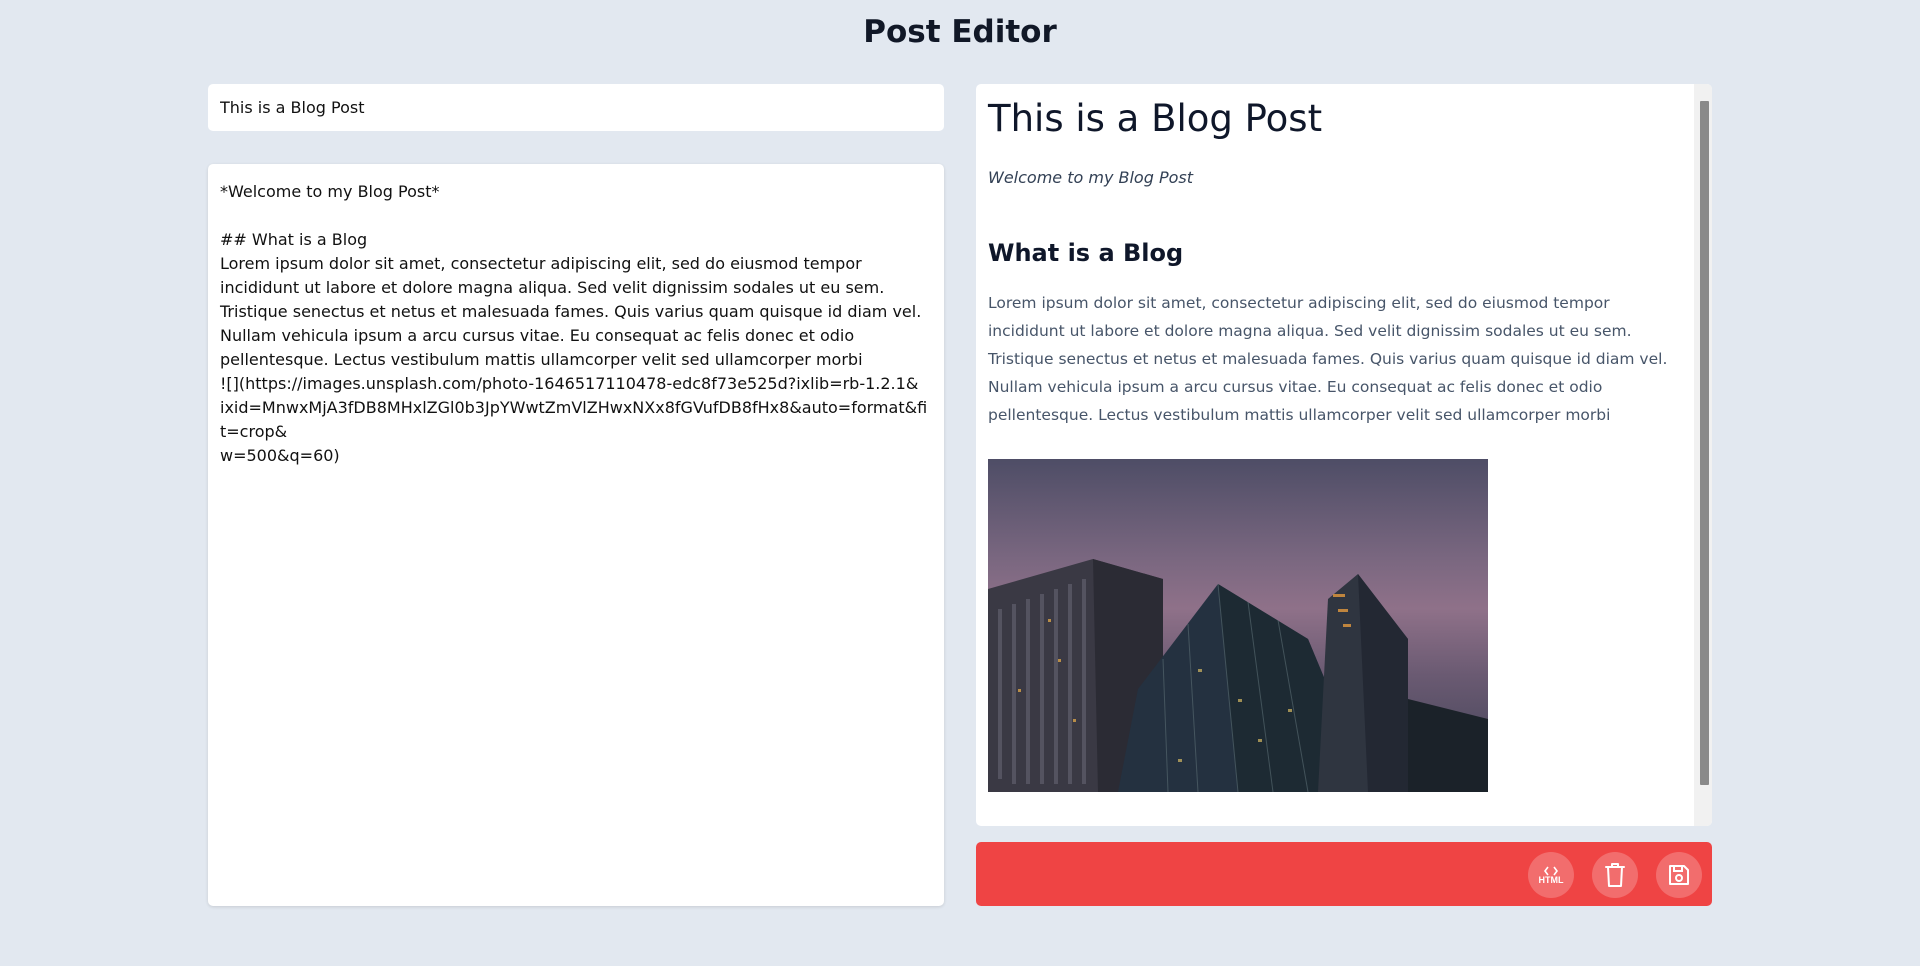  I want to click on preview-scrollbar-thumb, so click(1704, 443).